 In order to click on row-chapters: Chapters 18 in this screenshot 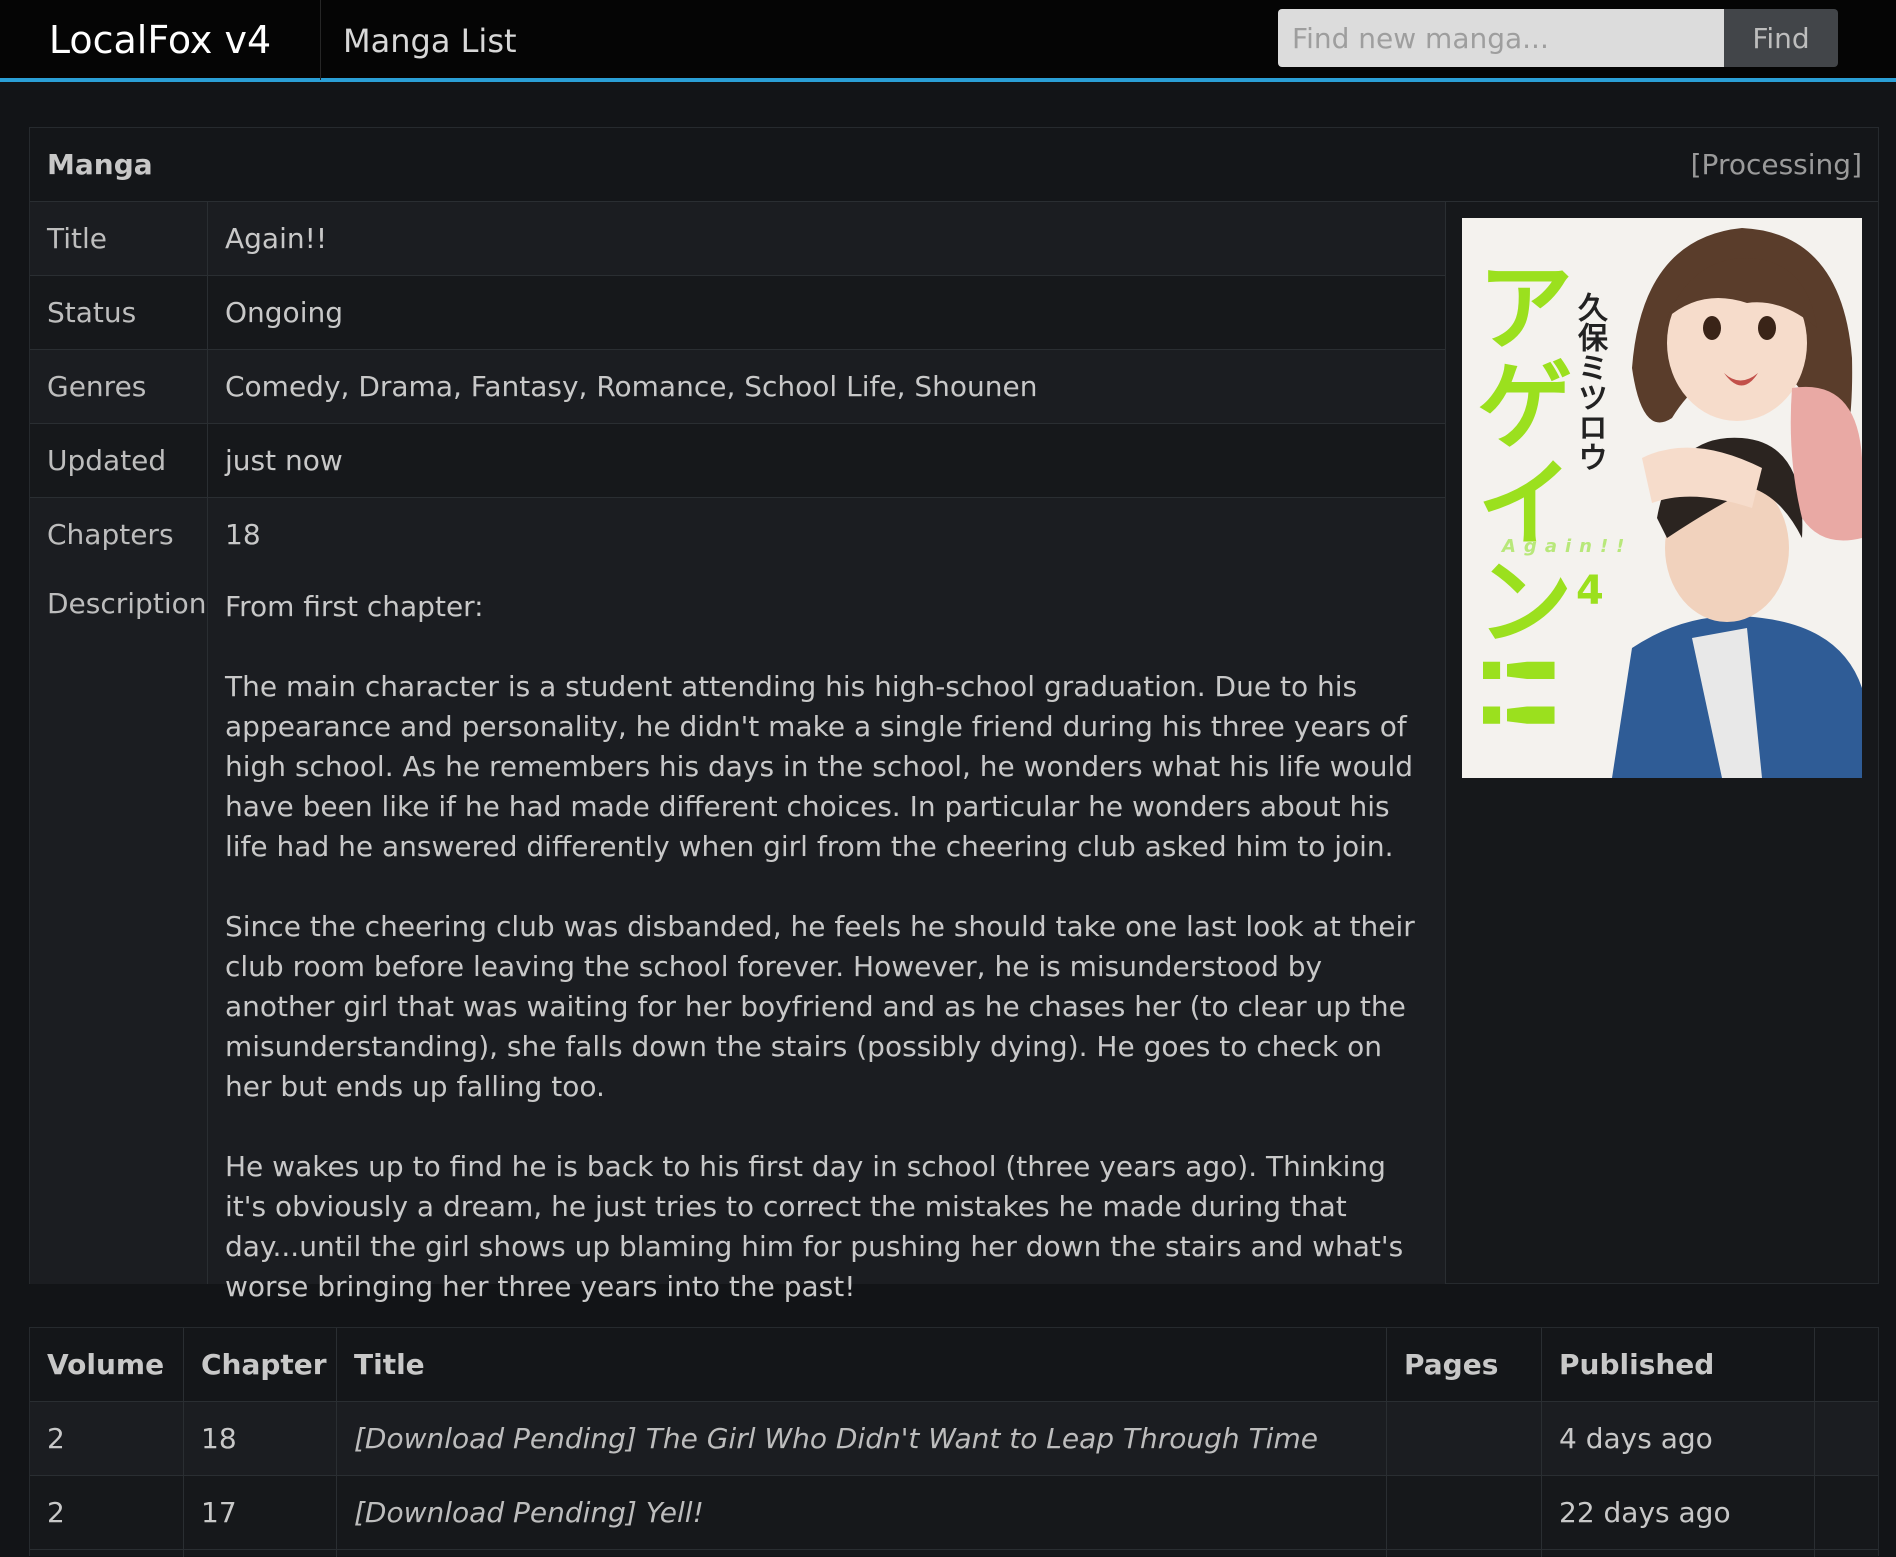, I will do `click(737, 535)`.